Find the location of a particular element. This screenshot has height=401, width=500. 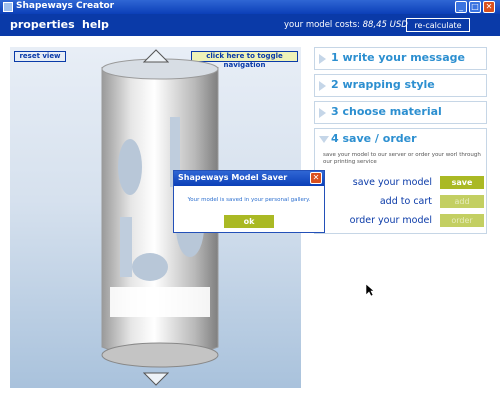

menu-help: help is located at coordinates (95, 24).